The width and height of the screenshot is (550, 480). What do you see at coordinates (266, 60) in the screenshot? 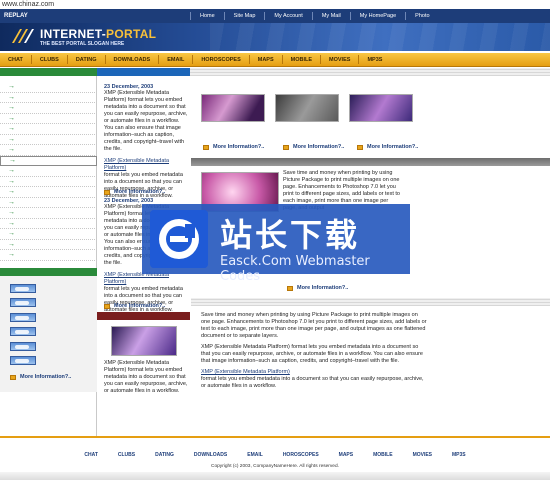
I see `nav-maps: MAPS` at bounding box center [266, 60].